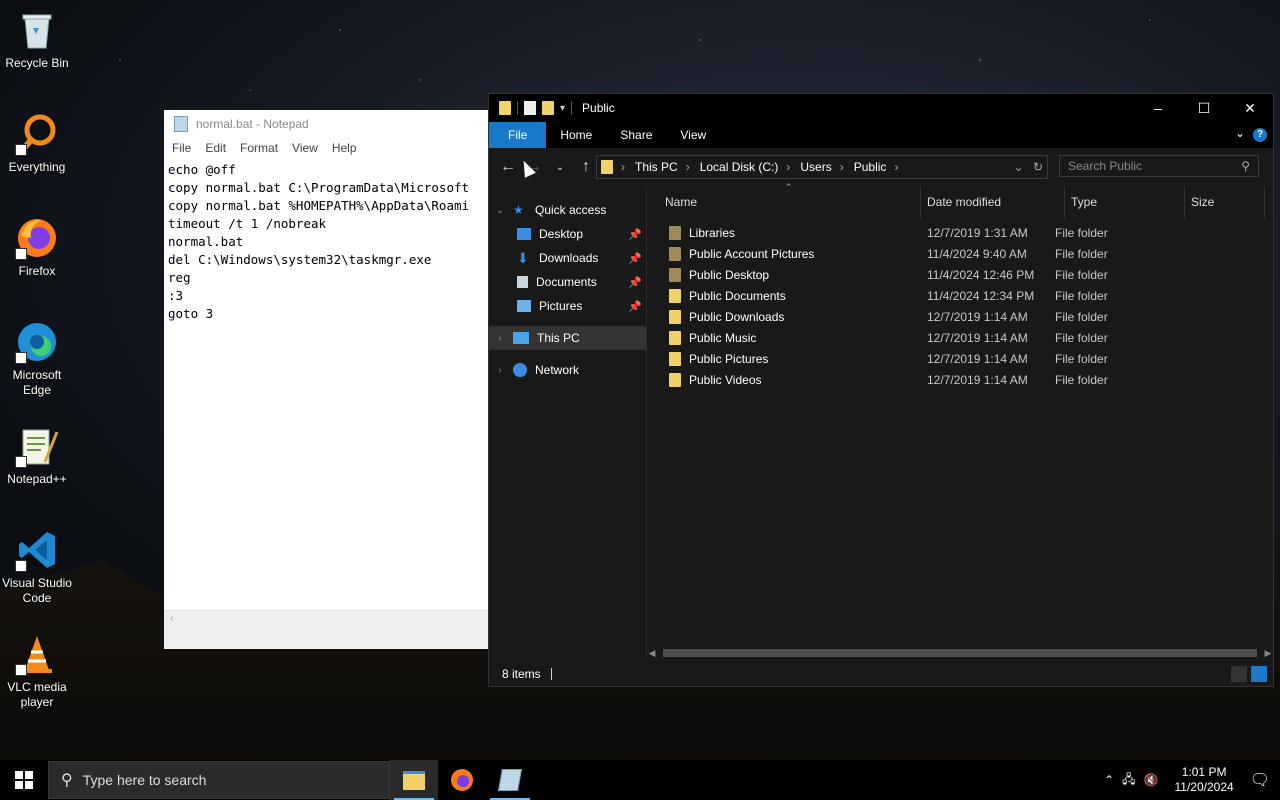 The width and height of the screenshot is (1280, 800). Describe the element at coordinates (1268, 653) in the screenshot. I see `scroll-right-icon: ▶` at that location.